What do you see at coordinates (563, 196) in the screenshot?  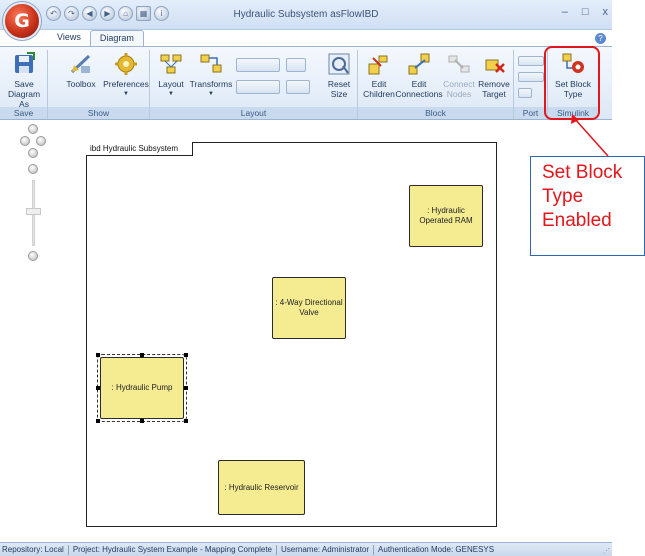 I see `callout-line: Type` at bounding box center [563, 196].